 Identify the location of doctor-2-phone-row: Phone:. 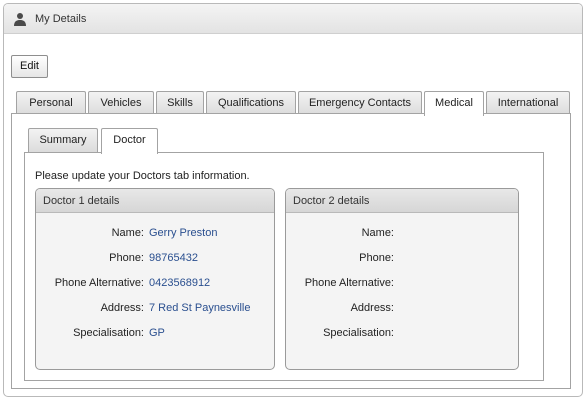
(402, 259).